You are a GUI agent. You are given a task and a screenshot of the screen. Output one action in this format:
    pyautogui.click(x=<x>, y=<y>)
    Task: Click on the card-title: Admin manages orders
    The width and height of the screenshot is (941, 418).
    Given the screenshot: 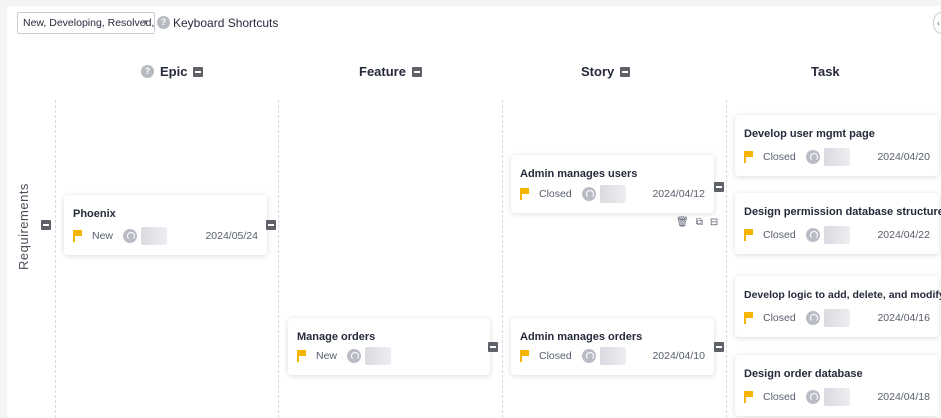 What is the action you would take?
    pyautogui.click(x=581, y=337)
    